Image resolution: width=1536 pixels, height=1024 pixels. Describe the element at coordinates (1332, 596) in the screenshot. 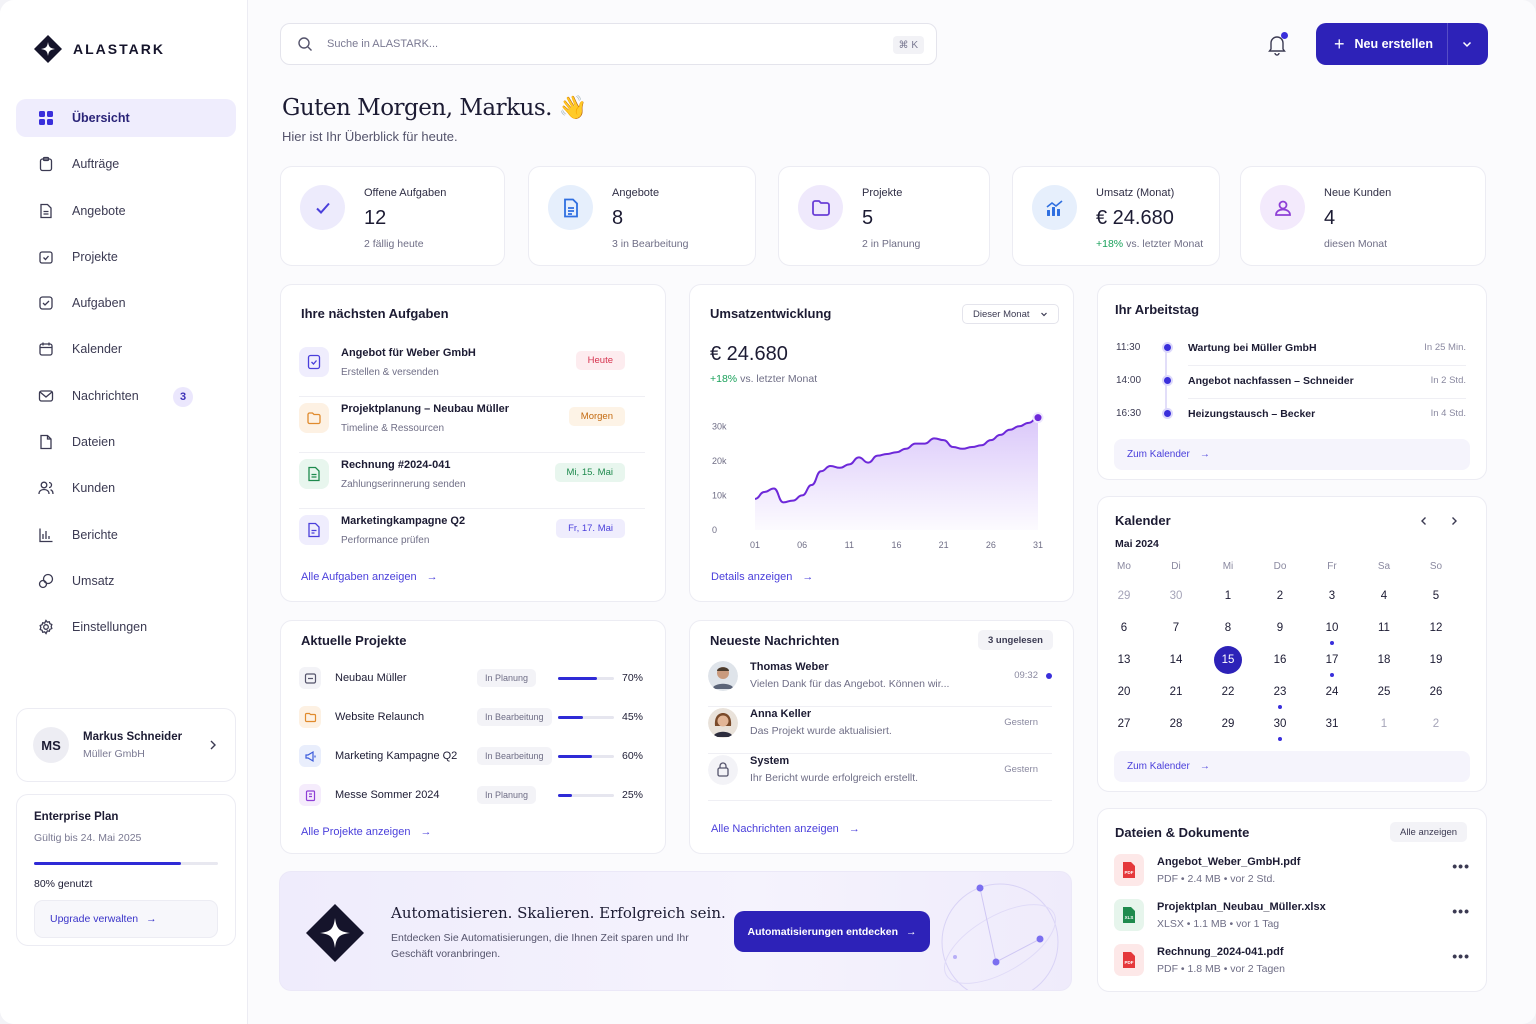

I see `calendar-day: 3` at that location.